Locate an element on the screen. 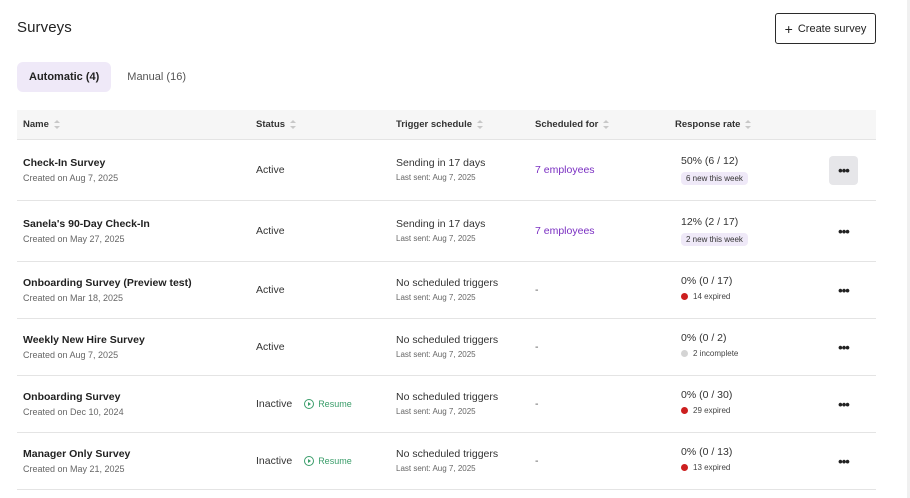 This screenshot has height=498, width=910. response-status-label: 29 expired is located at coordinates (712, 410).